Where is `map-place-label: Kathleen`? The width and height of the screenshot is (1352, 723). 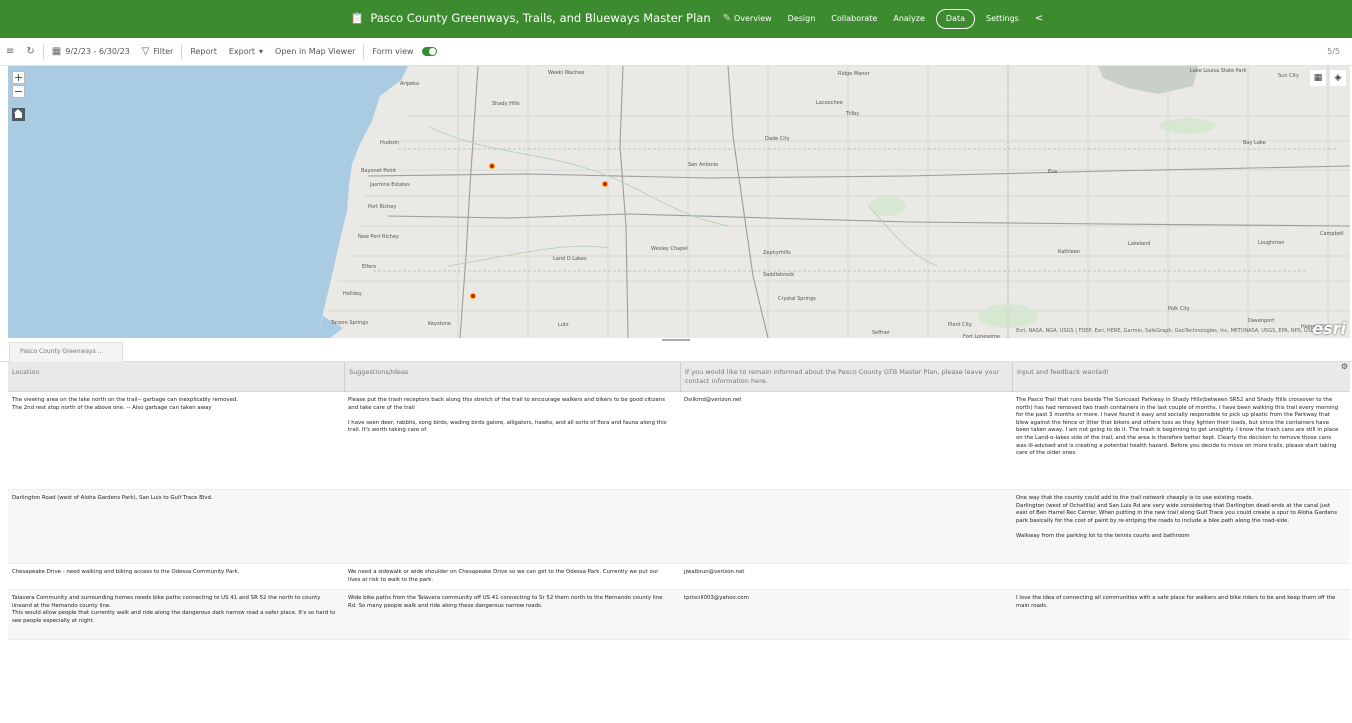 map-place-label: Kathleen is located at coordinates (1069, 252).